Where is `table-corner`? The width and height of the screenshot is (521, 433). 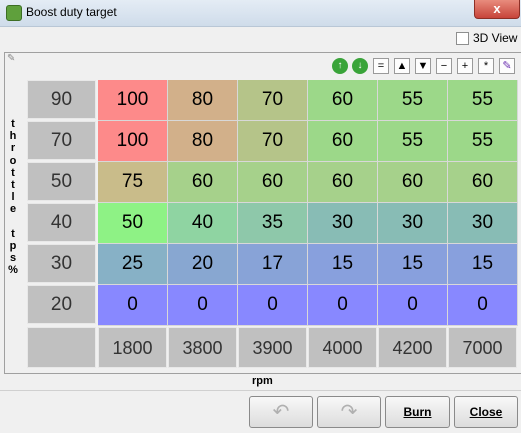
table-corner is located at coordinates (61, 347).